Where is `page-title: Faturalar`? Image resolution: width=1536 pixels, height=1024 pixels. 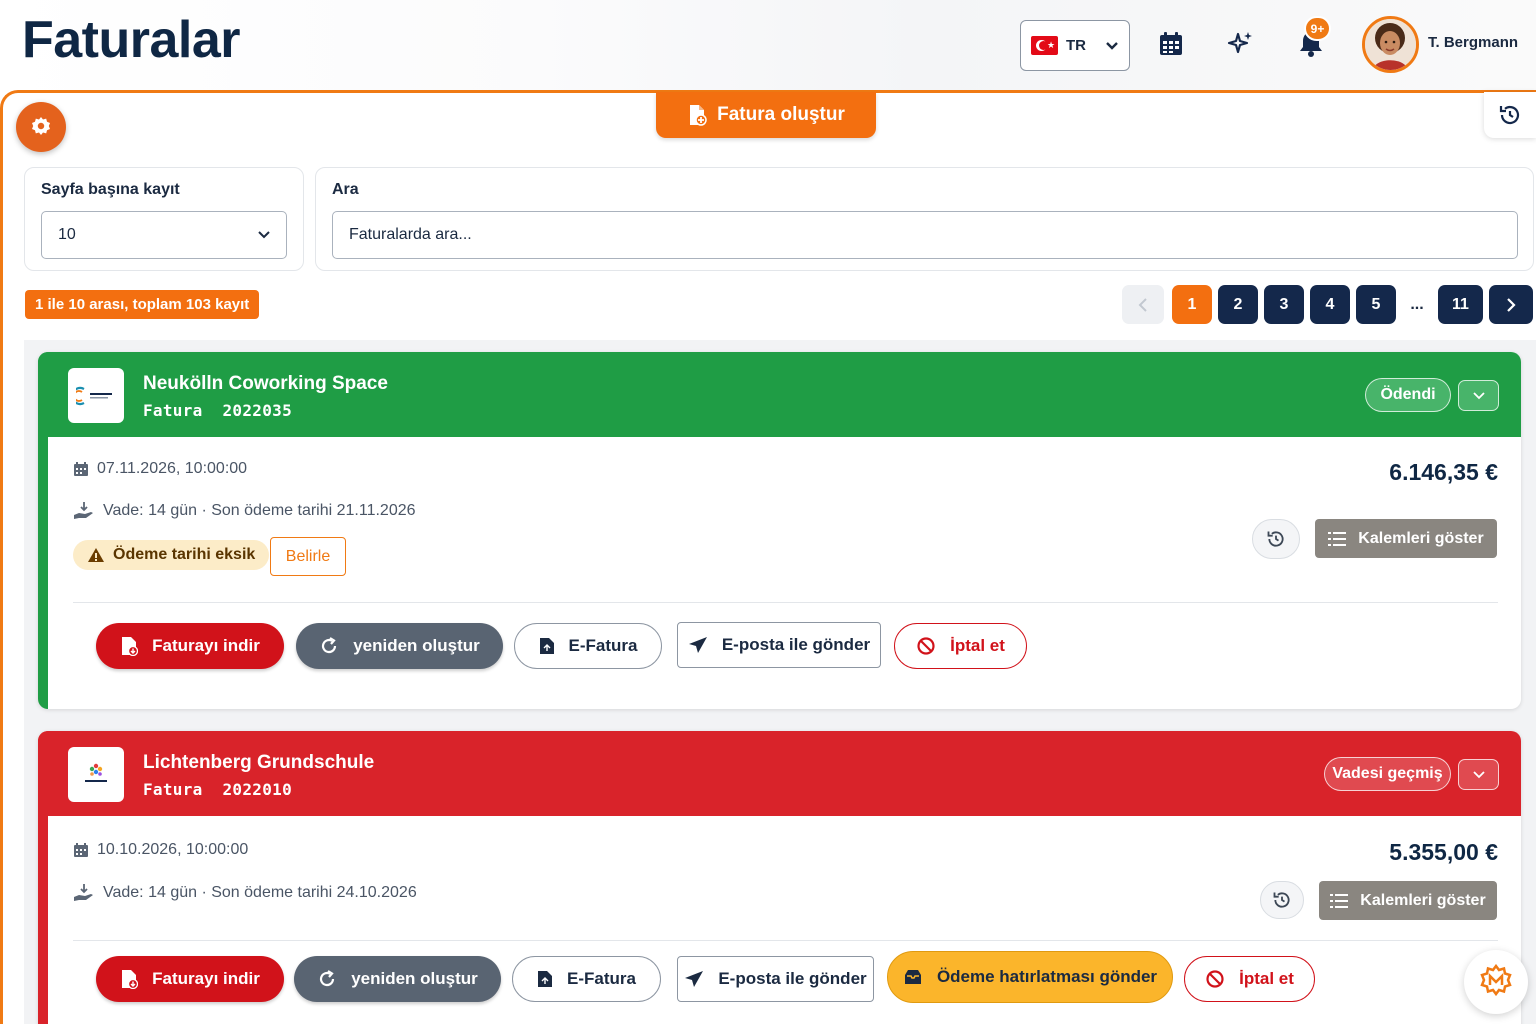
page-title: Faturalar is located at coordinates (131, 40).